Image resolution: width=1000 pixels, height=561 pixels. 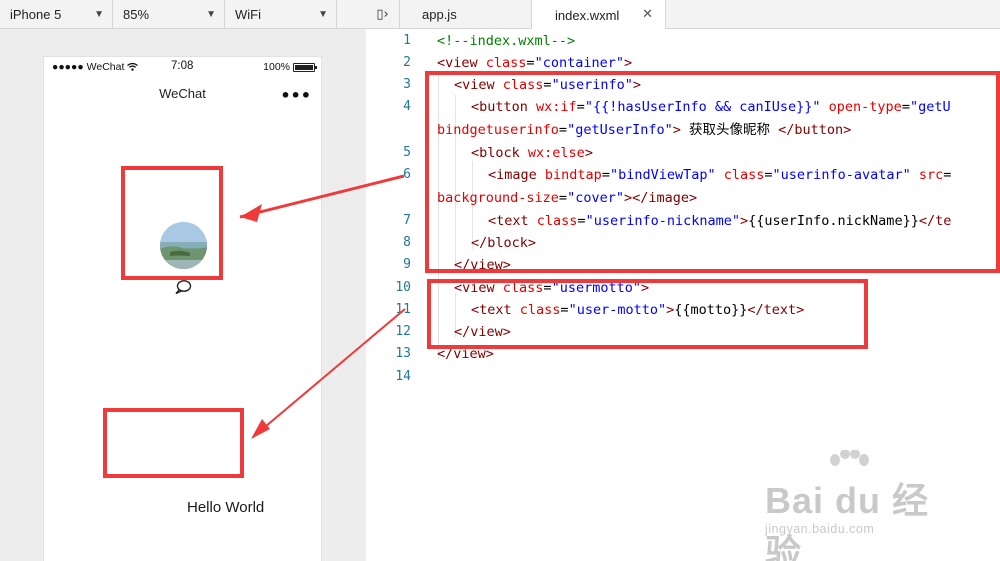 I want to click on arrow-to-motto, so click(x=329, y=373).